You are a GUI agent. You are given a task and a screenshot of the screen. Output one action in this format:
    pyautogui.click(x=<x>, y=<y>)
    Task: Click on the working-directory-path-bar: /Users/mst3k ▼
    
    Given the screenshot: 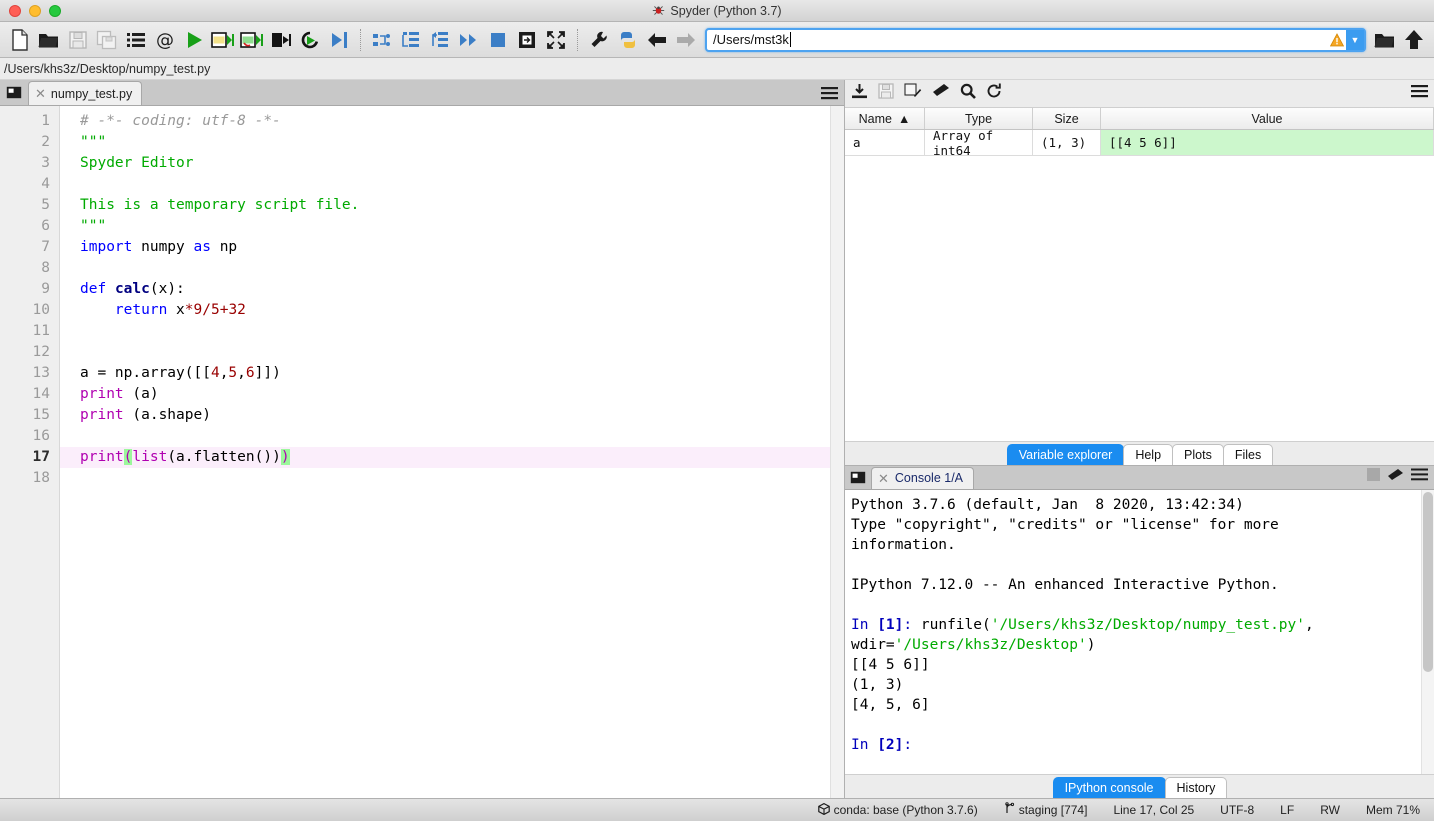 What is the action you would take?
    pyautogui.click(x=1035, y=39)
    